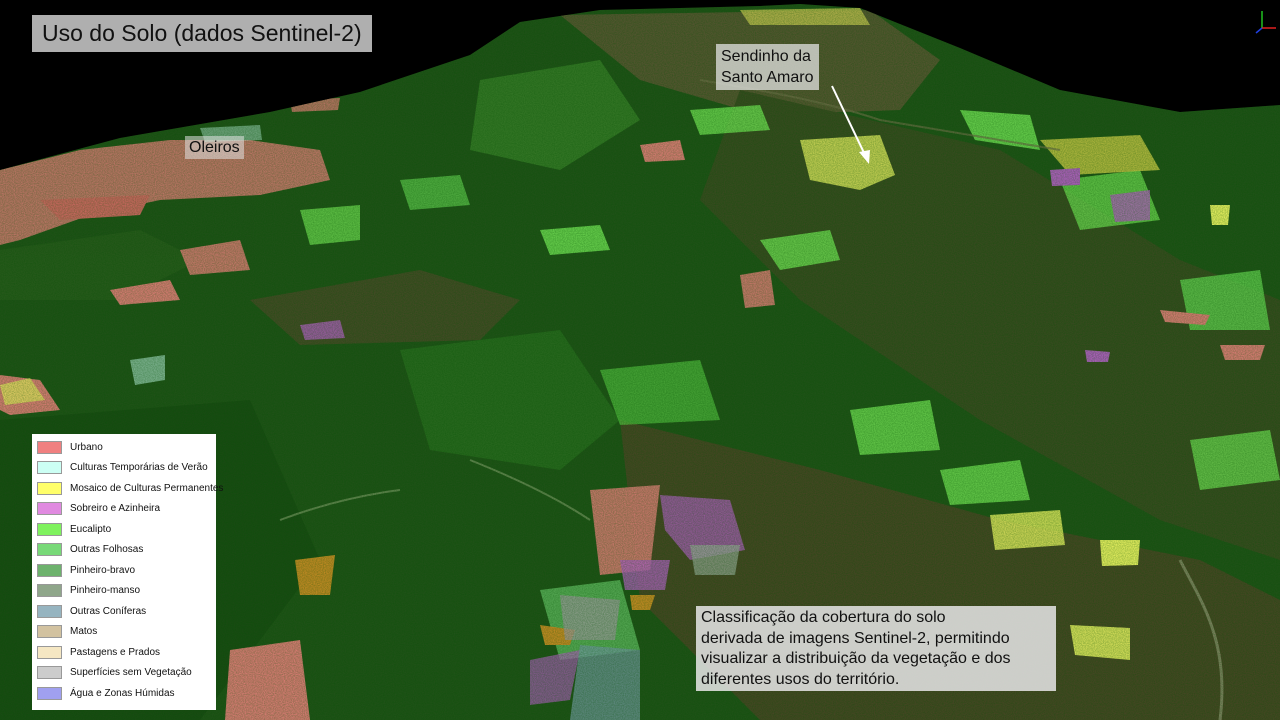 The height and width of the screenshot is (720, 1280). Describe the element at coordinates (139, 468) in the screenshot. I see `legend-label: Culturas Temporárias de Verão` at that location.